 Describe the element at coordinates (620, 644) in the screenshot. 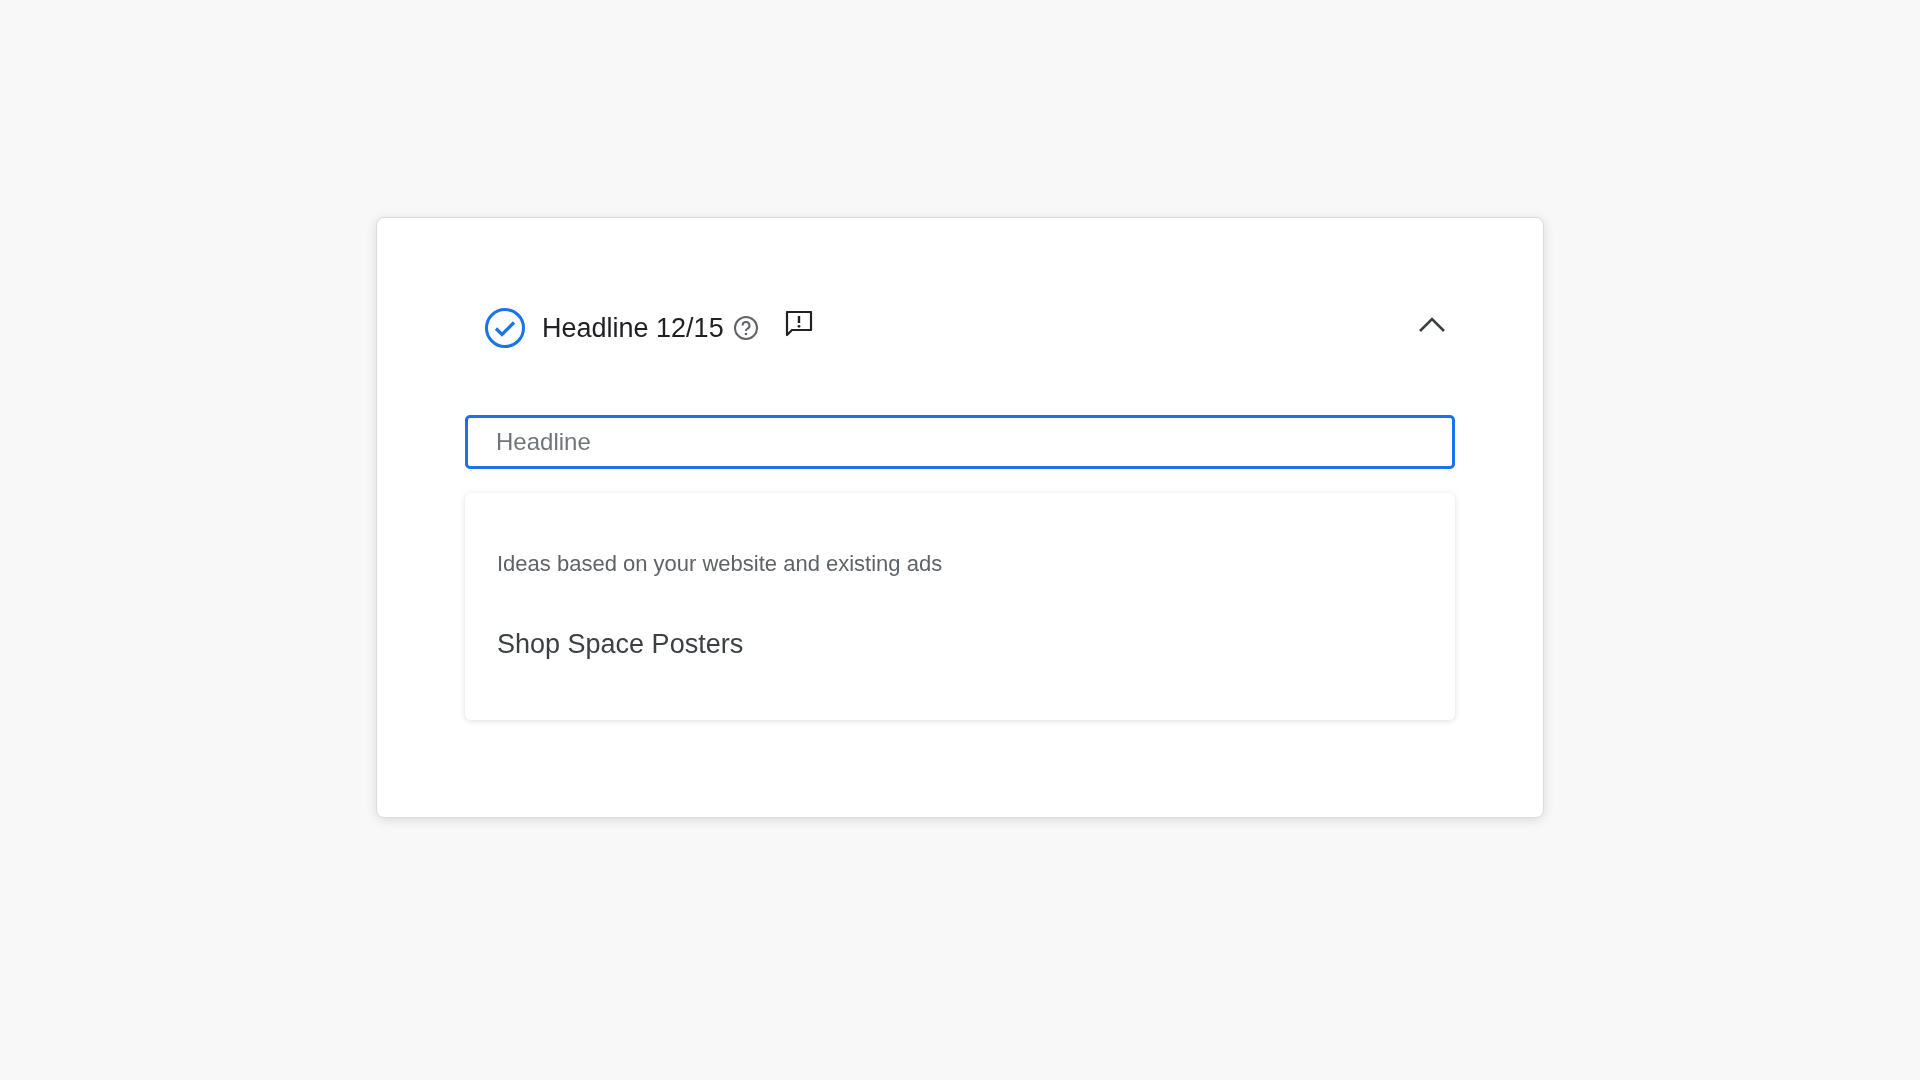

I see `suggestion-item: Shop Space Posters` at that location.